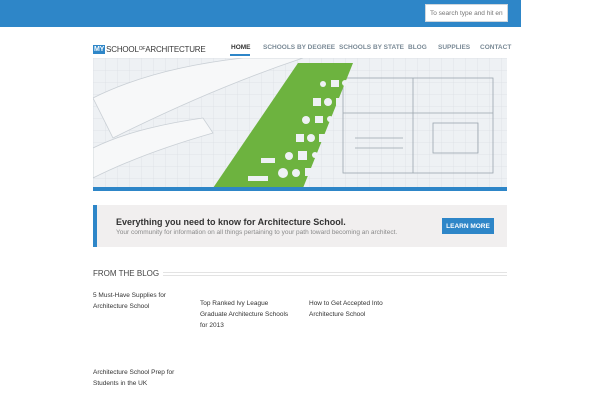 This screenshot has width=600, height=400. I want to click on nav-schools-by-degree: Schools by Degree, so click(299, 47).